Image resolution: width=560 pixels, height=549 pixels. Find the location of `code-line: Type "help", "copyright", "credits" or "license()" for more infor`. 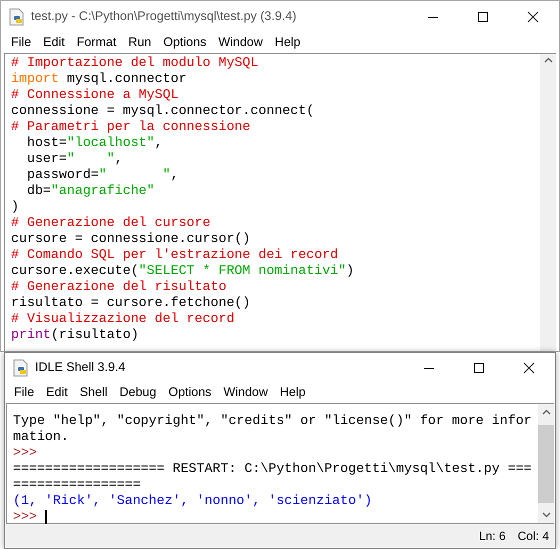

code-line: Type "help", "copyright", "credits" or "license()" for more infor is located at coordinates (272, 421).